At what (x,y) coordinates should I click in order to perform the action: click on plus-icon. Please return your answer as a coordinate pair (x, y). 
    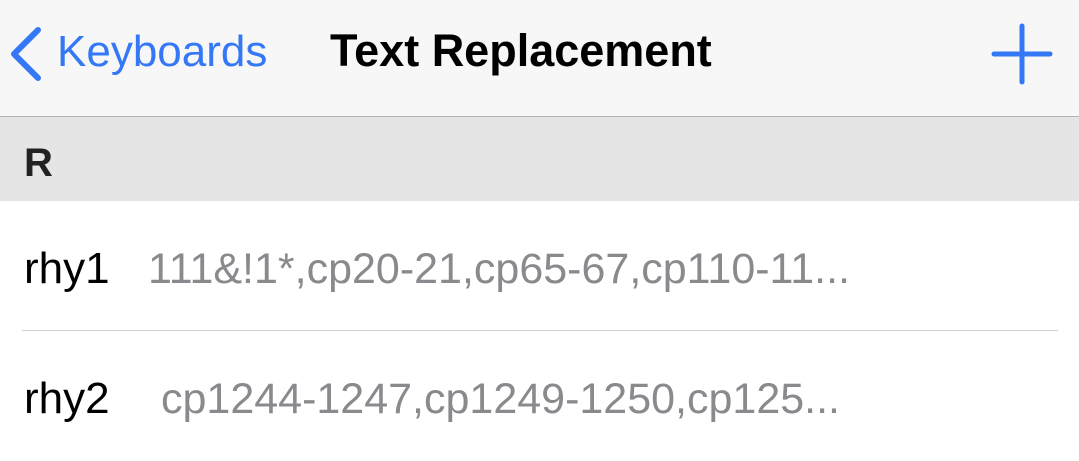
    Looking at the image, I should click on (1022, 54).